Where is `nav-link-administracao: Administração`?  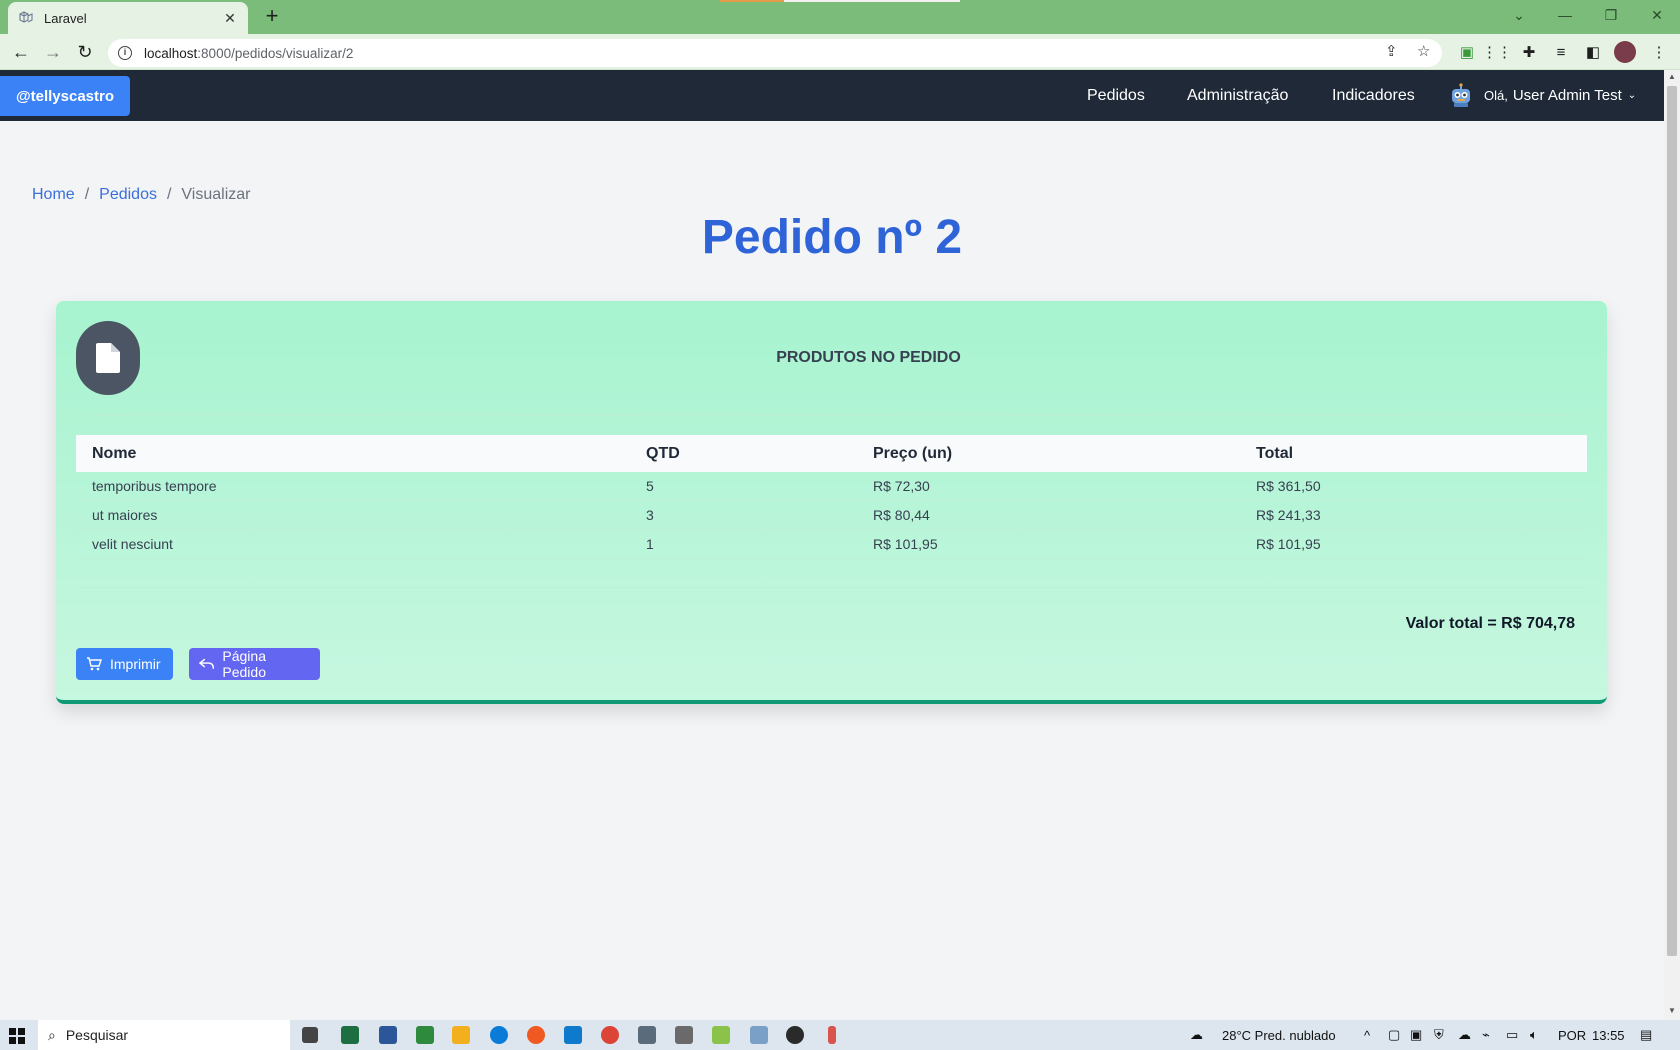
nav-link-administracao: Administração is located at coordinates (1237, 95).